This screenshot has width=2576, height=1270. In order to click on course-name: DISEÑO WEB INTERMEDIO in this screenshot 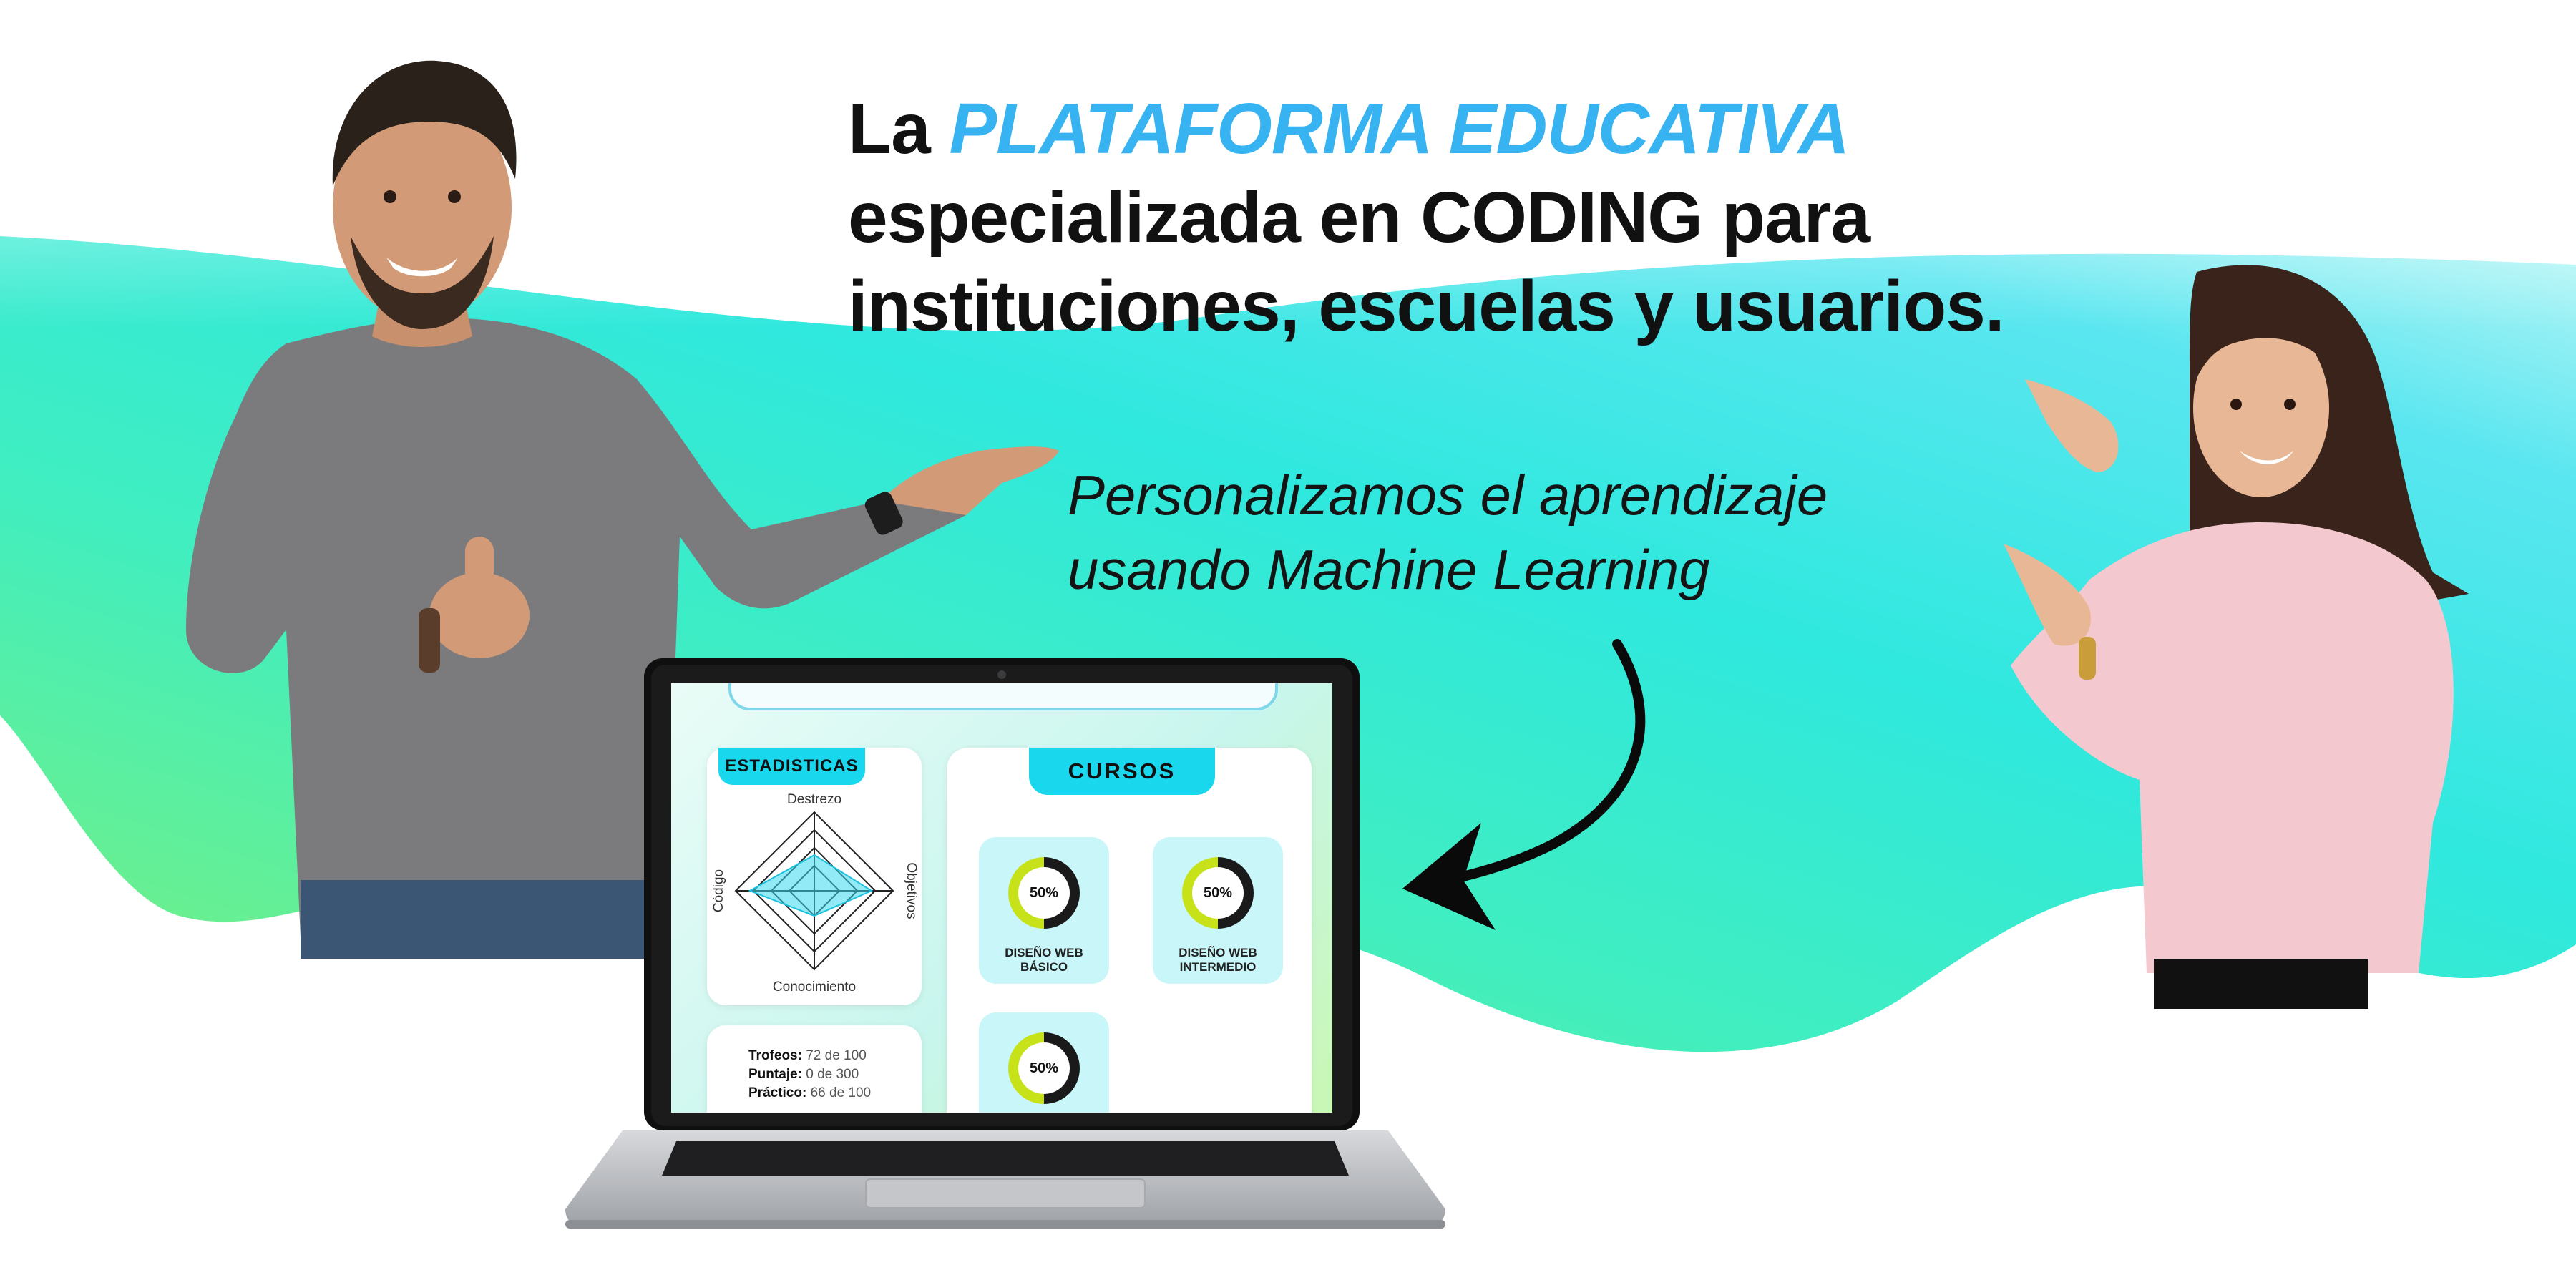, I will do `click(1218, 960)`.